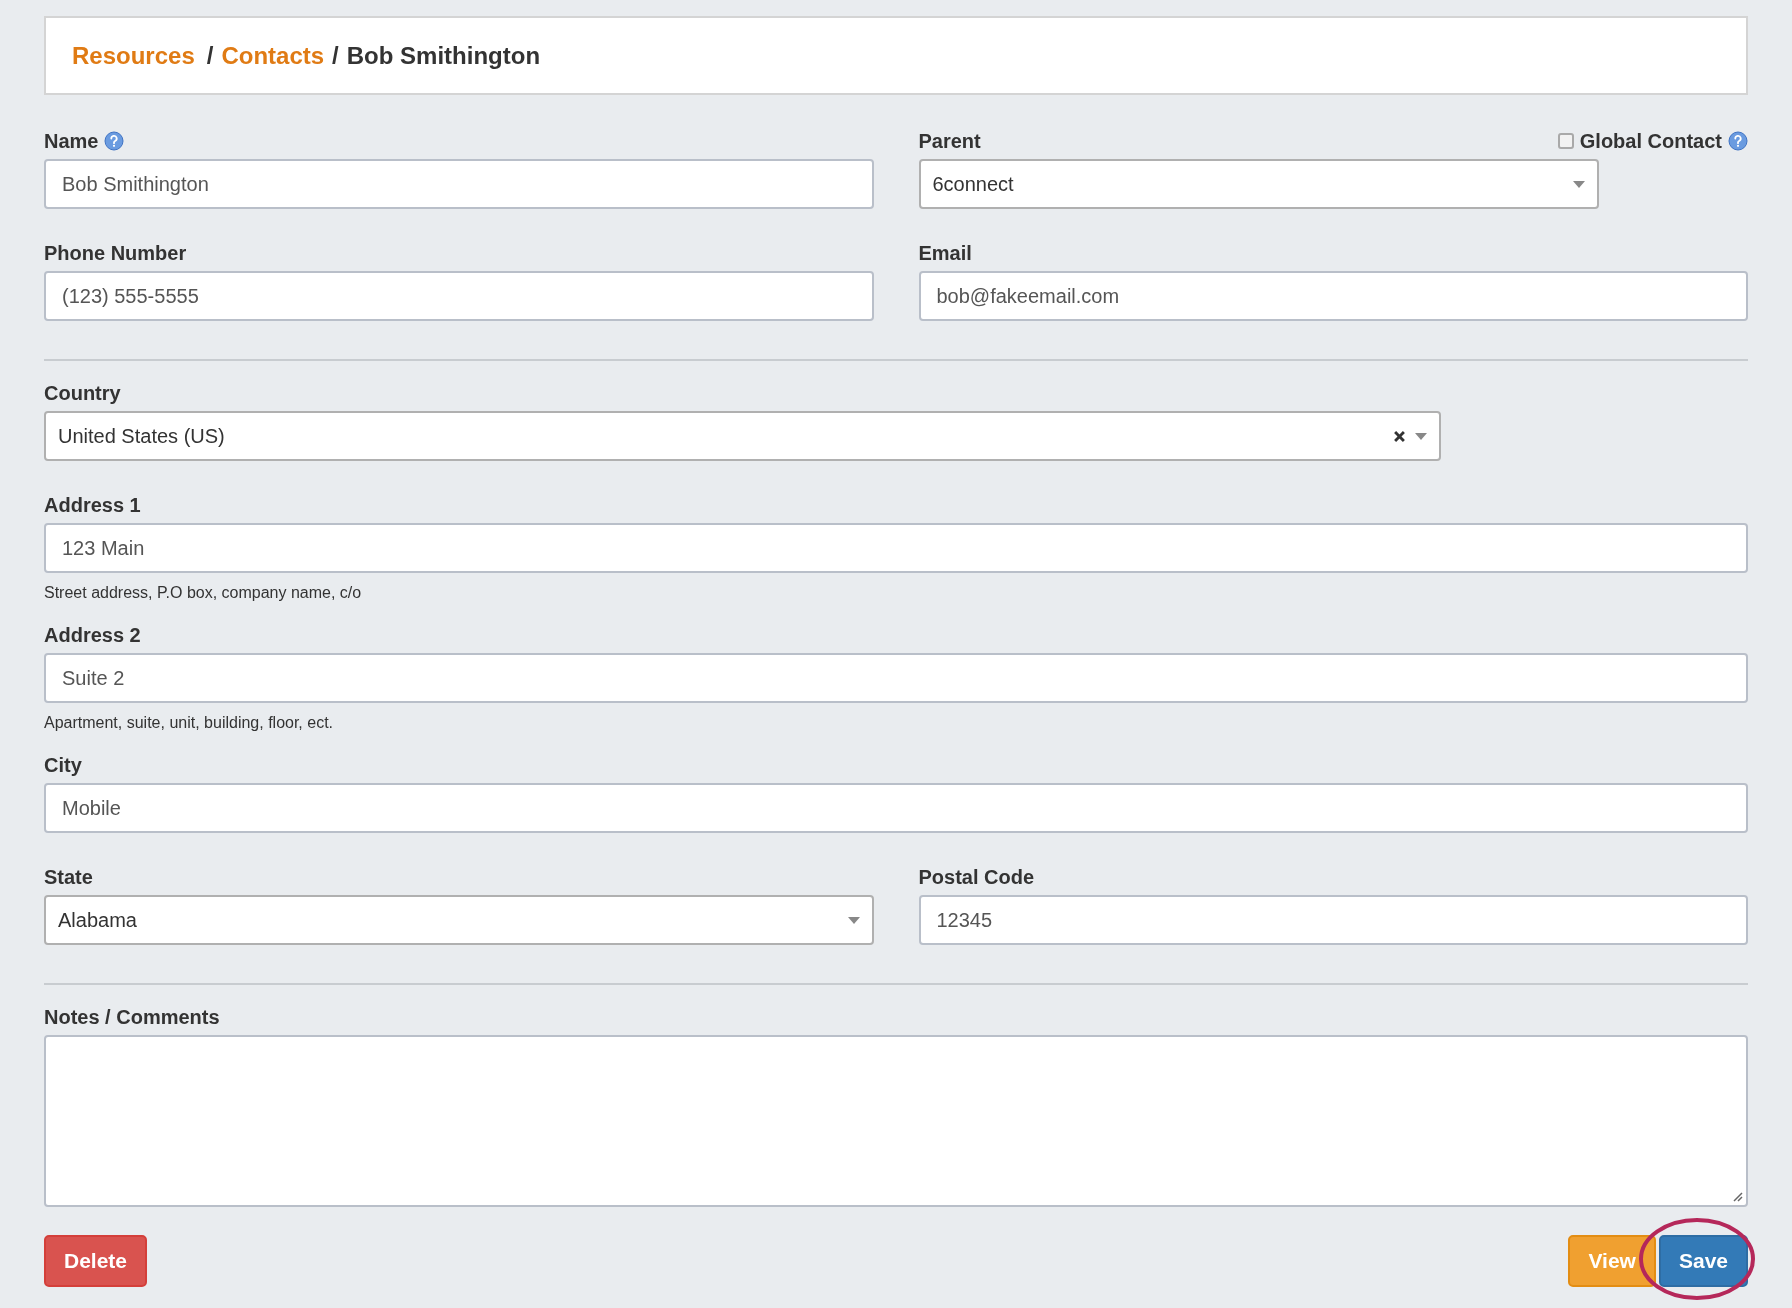  I want to click on field-label: Address 1, so click(92, 505).